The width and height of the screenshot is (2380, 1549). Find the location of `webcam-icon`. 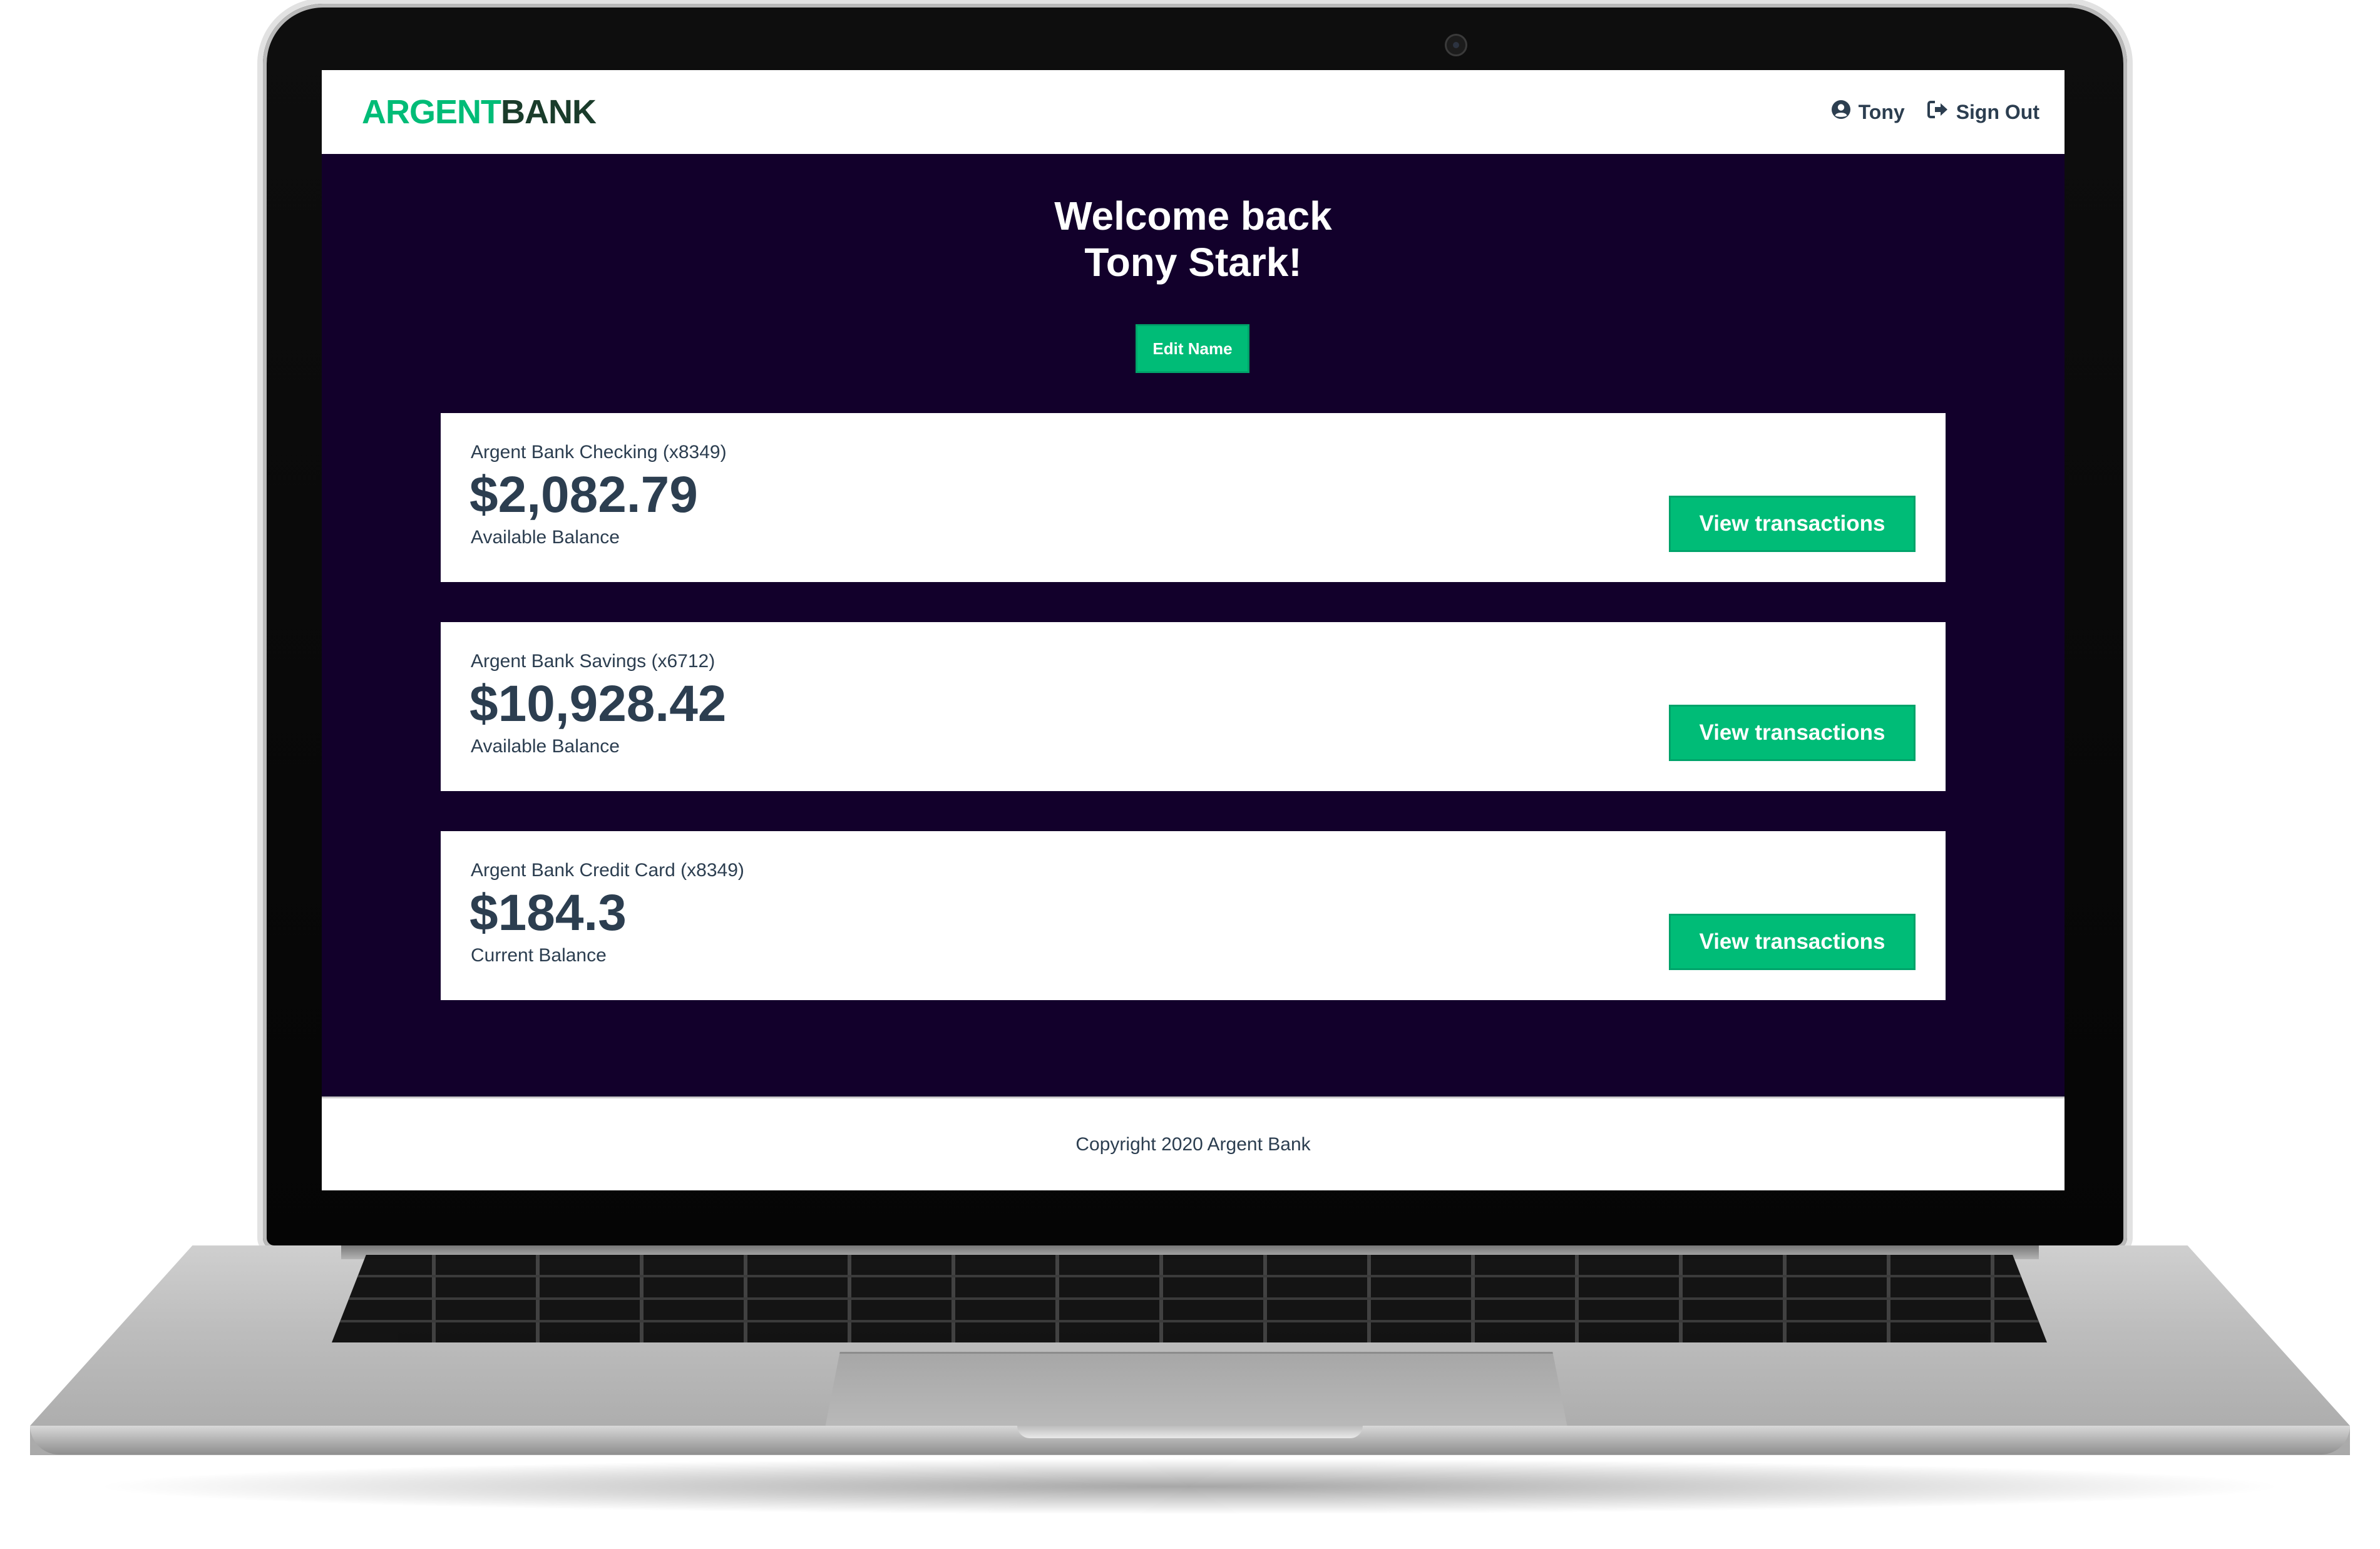

webcam-icon is located at coordinates (1456, 45).